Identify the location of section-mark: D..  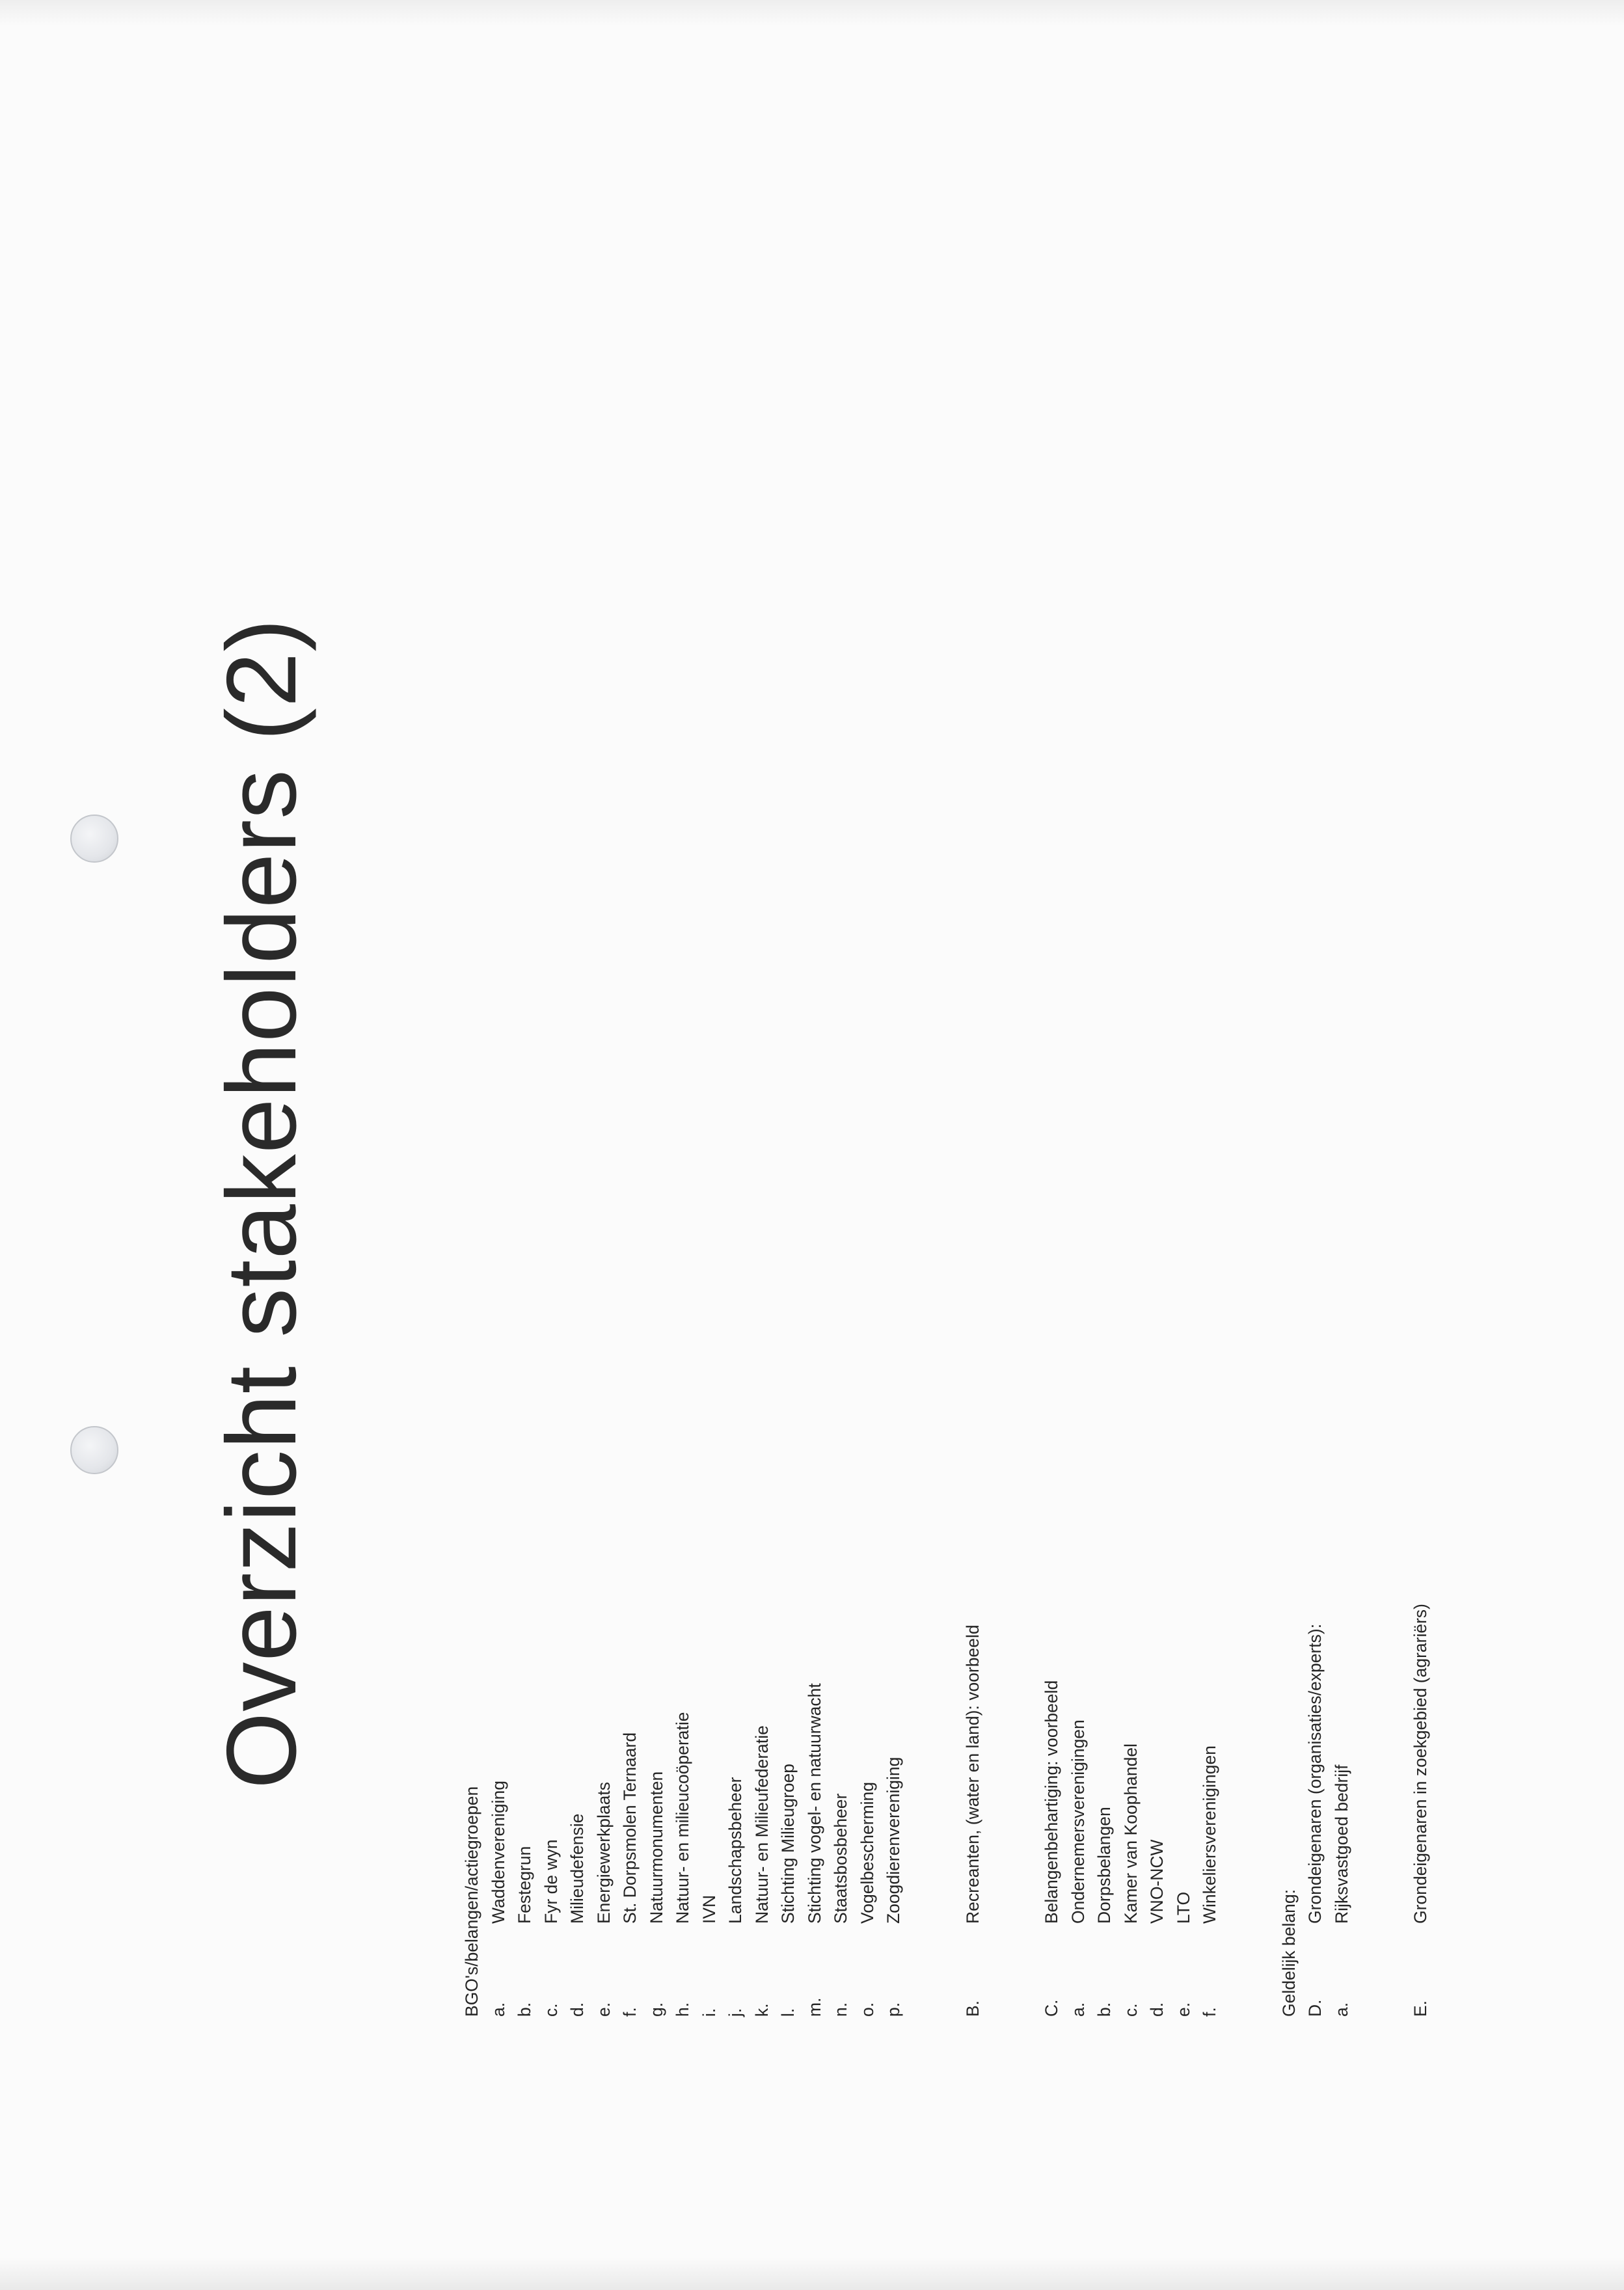
(1315, 2008).